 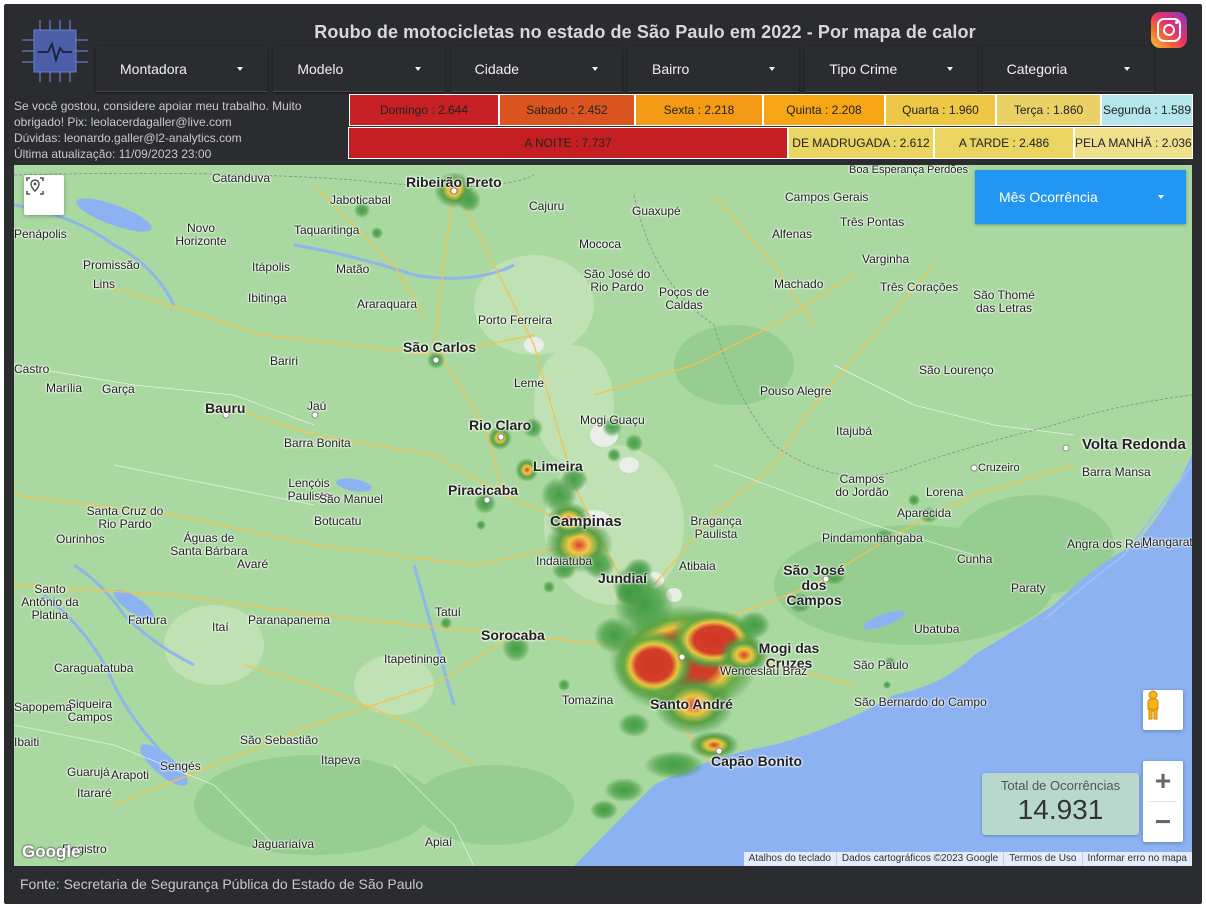 I want to click on filter-label: Cidade, so click(x=497, y=68).